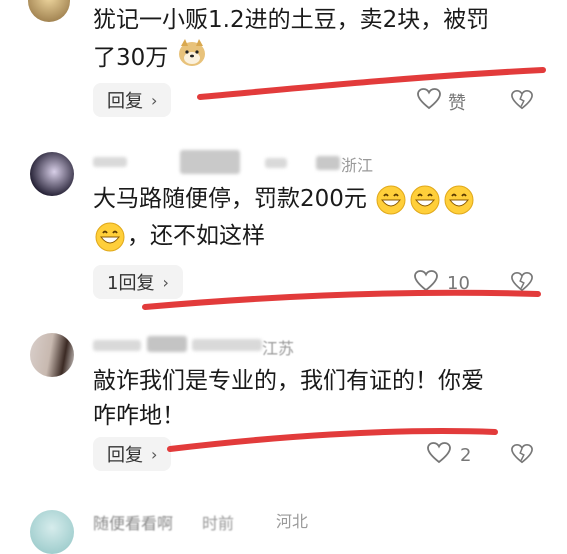 The width and height of the screenshot is (567, 554). What do you see at coordinates (192, 58) in the screenshot?
I see `doge-emoji-icon` at bounding box center [192, 58].